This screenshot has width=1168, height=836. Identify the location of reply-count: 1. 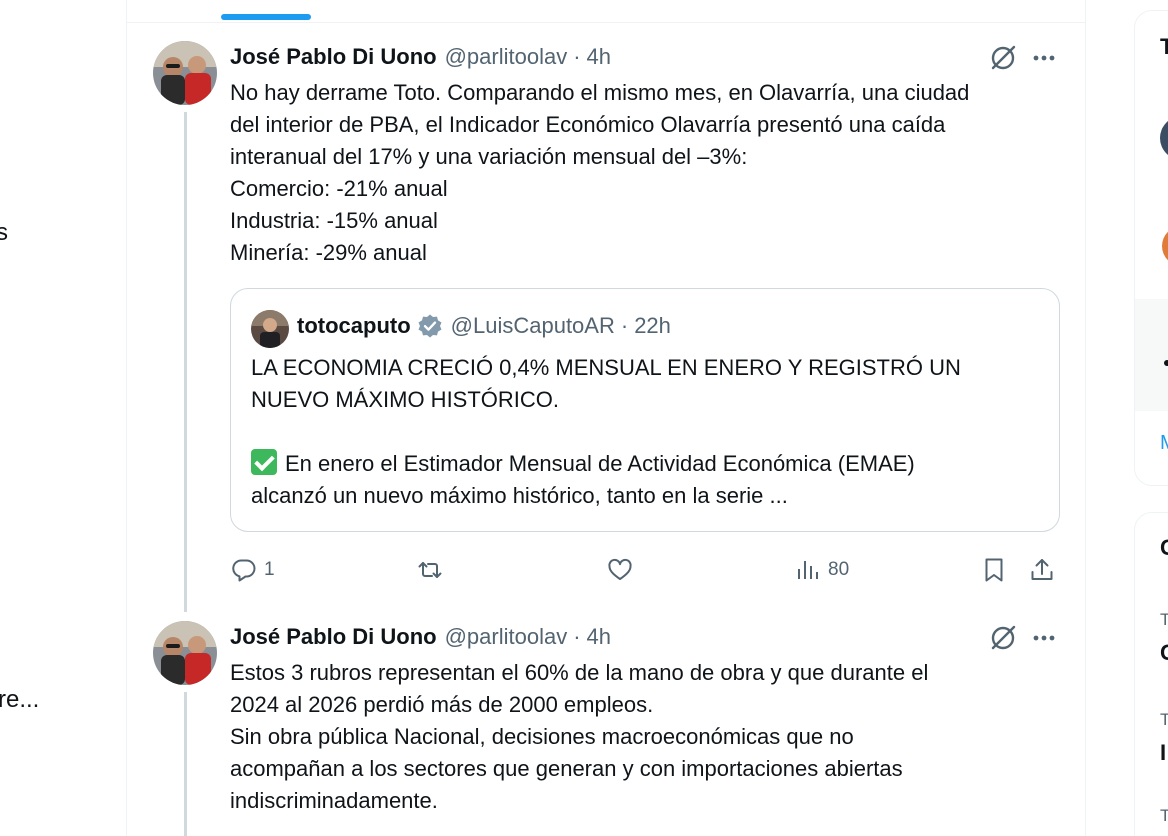
(269, 569).